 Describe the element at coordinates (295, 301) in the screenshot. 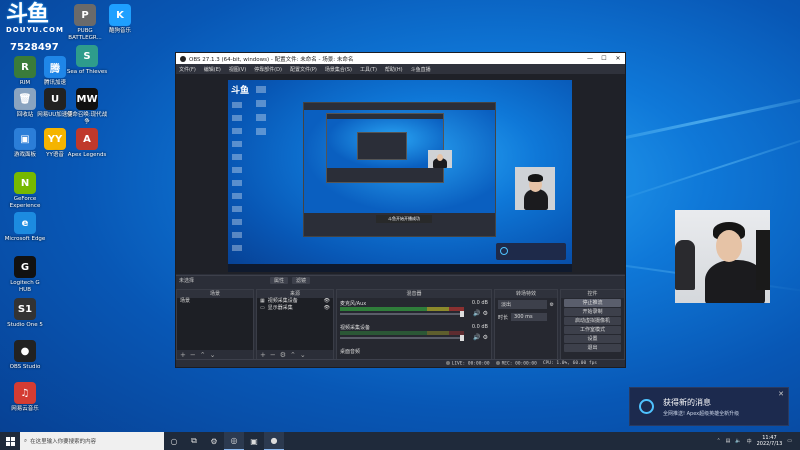

I see `source-item: ▦ 视频采集设备 👁` at that location.